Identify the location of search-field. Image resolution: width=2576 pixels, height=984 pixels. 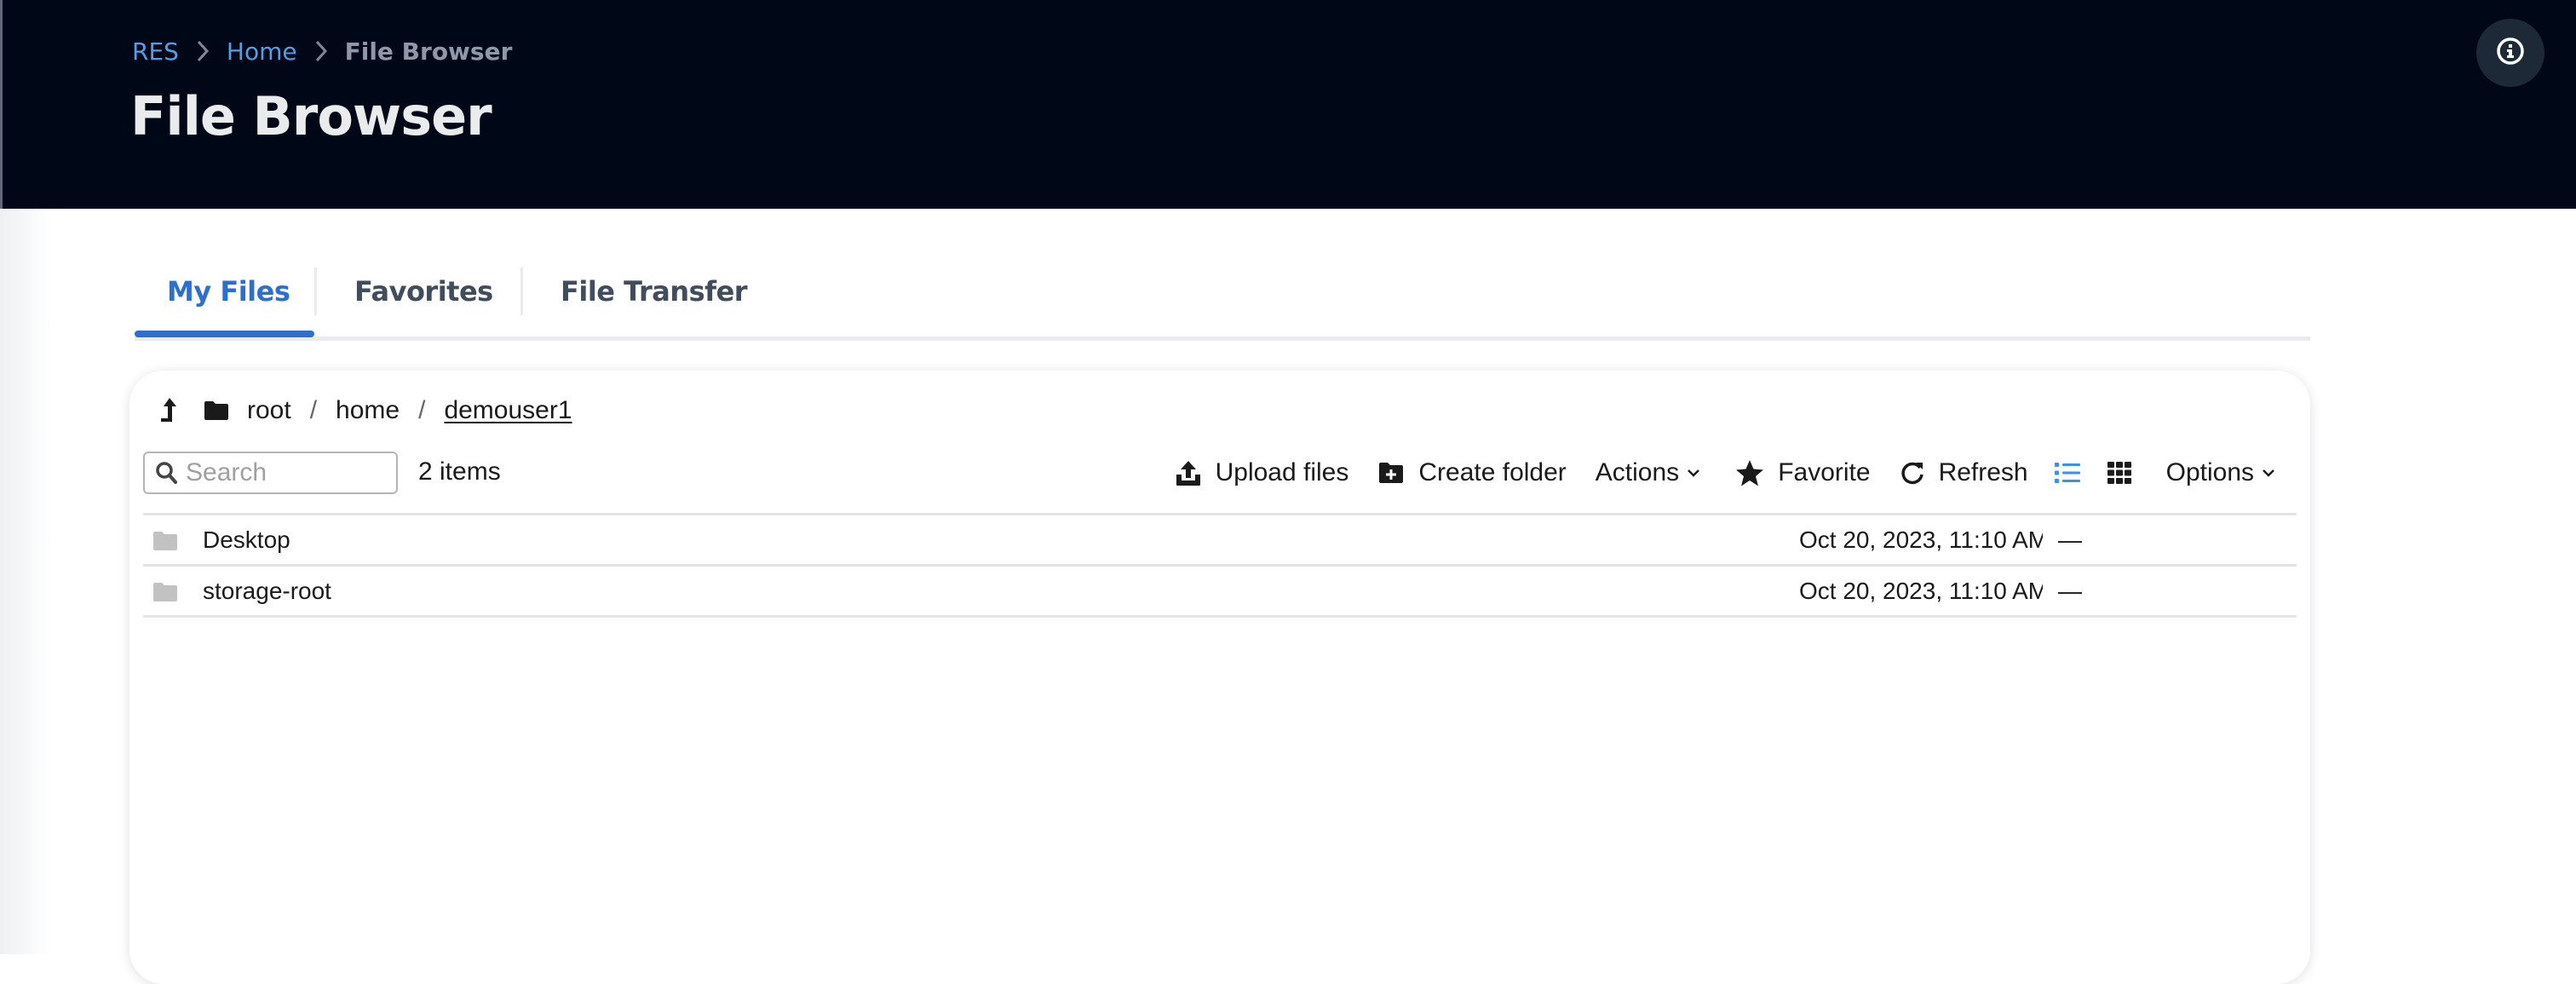
(271, 473).